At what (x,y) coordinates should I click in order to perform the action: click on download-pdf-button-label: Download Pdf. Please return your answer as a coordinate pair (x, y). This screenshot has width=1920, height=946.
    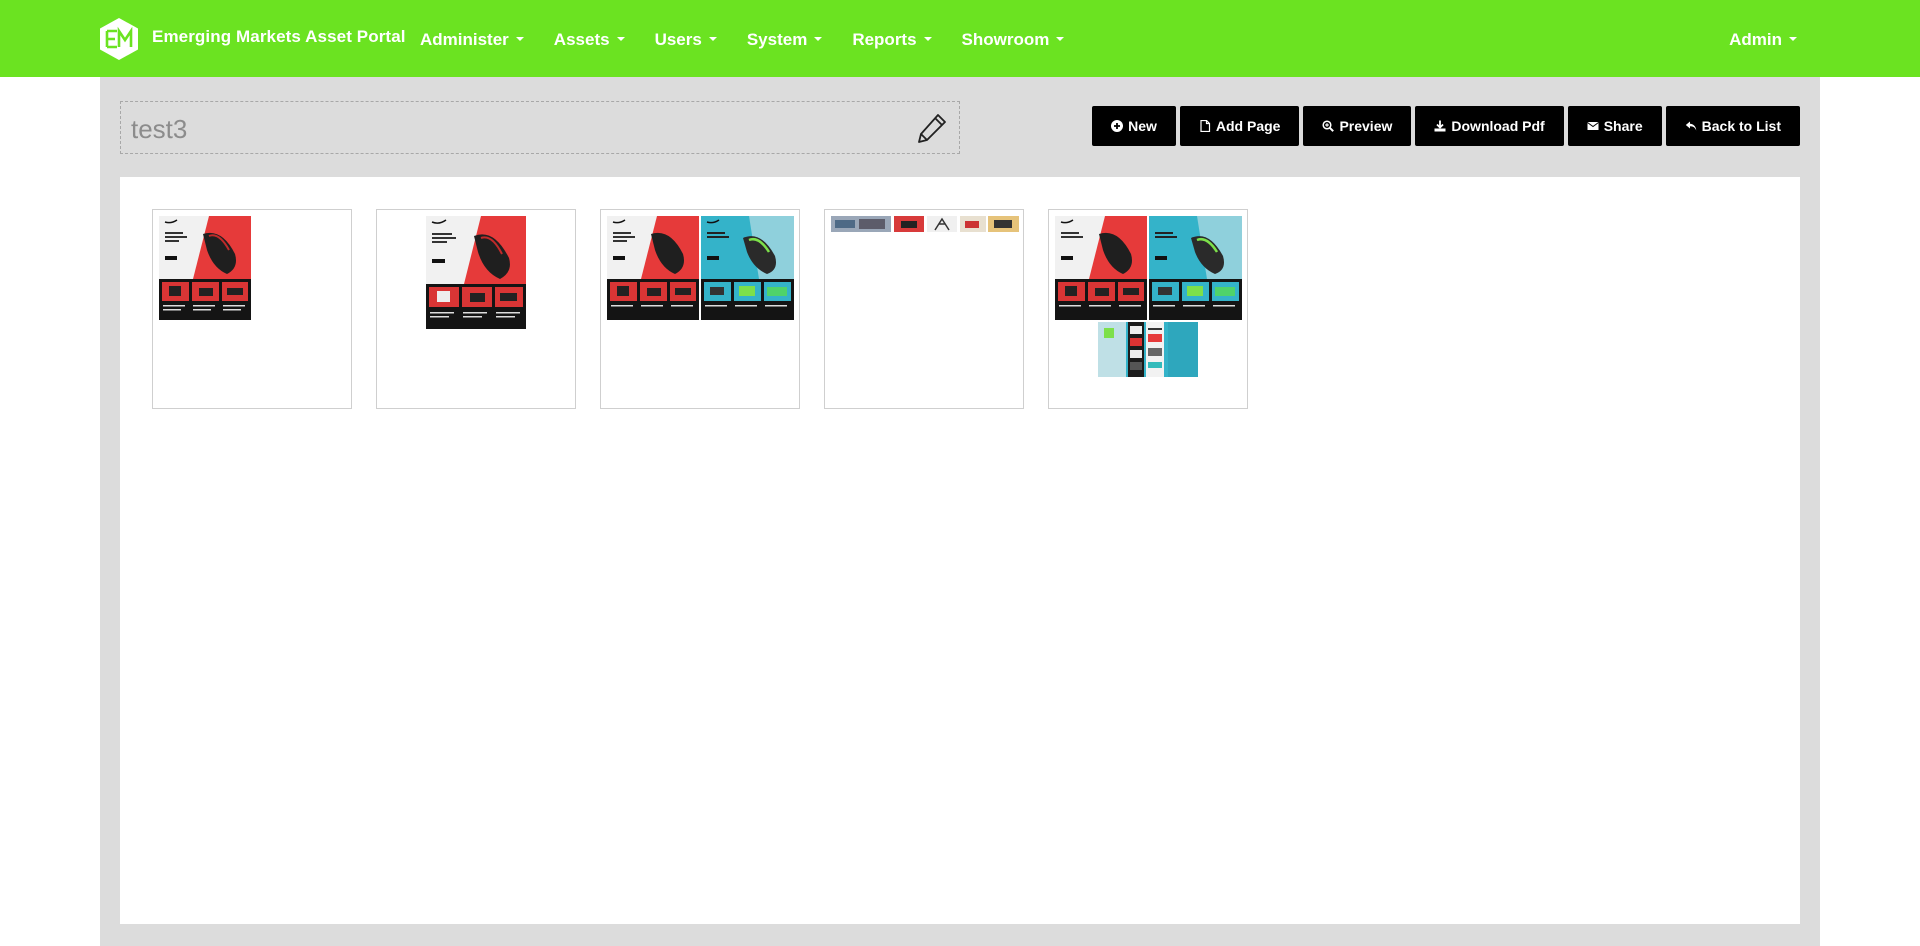
    Looking at the image, I should click on (1498, 126).